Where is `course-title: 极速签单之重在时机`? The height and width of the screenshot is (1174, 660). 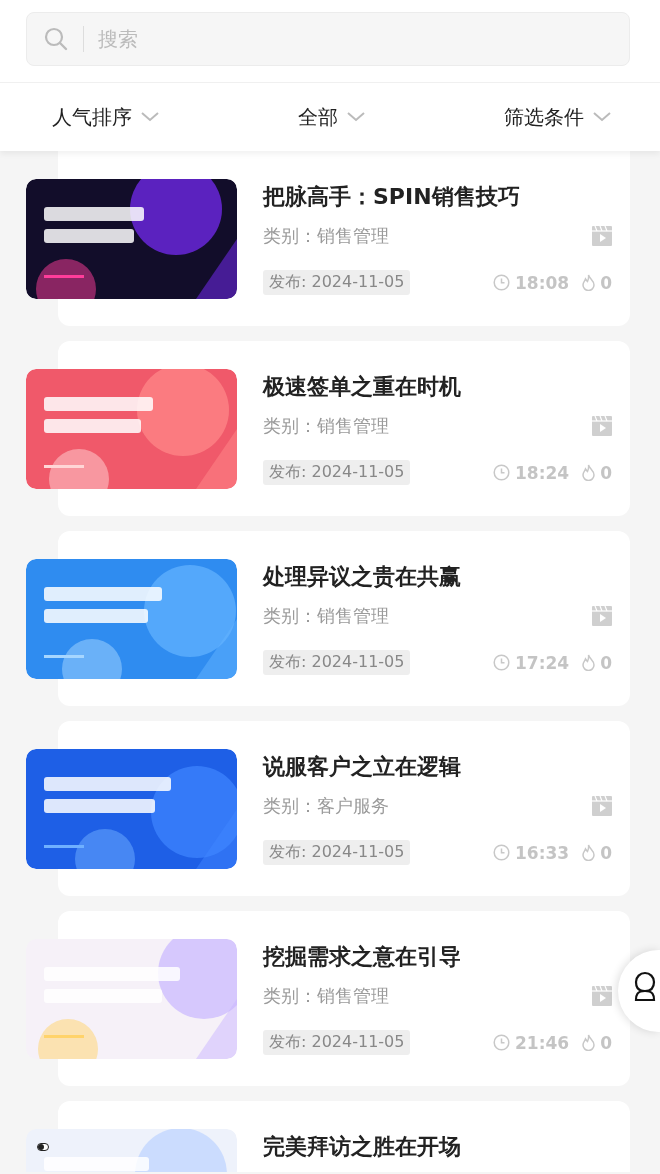
course-title: 极速签单之重在时机 is located at coordinates (437, 387).